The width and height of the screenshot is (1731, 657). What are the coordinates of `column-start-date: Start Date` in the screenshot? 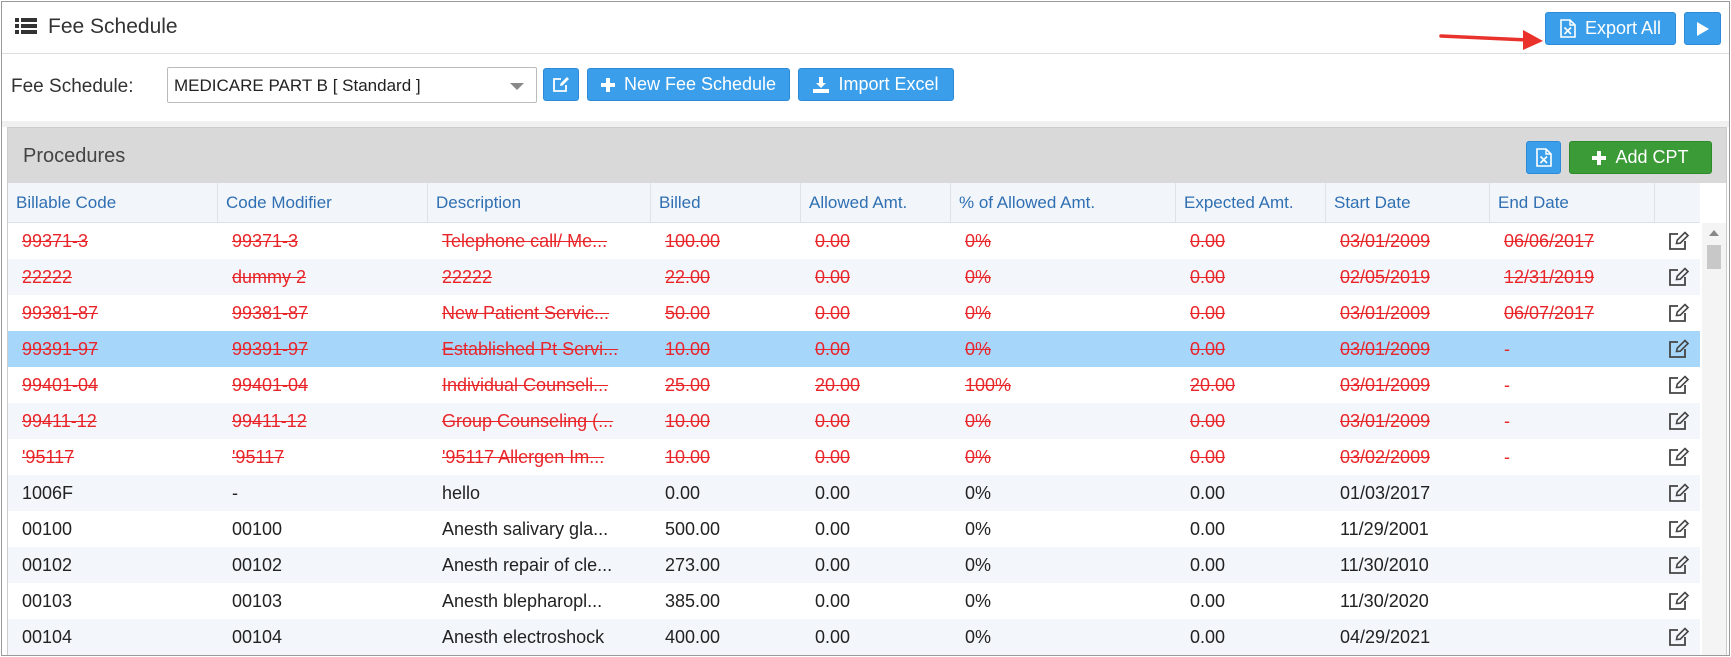 It's located at (1408, 203).